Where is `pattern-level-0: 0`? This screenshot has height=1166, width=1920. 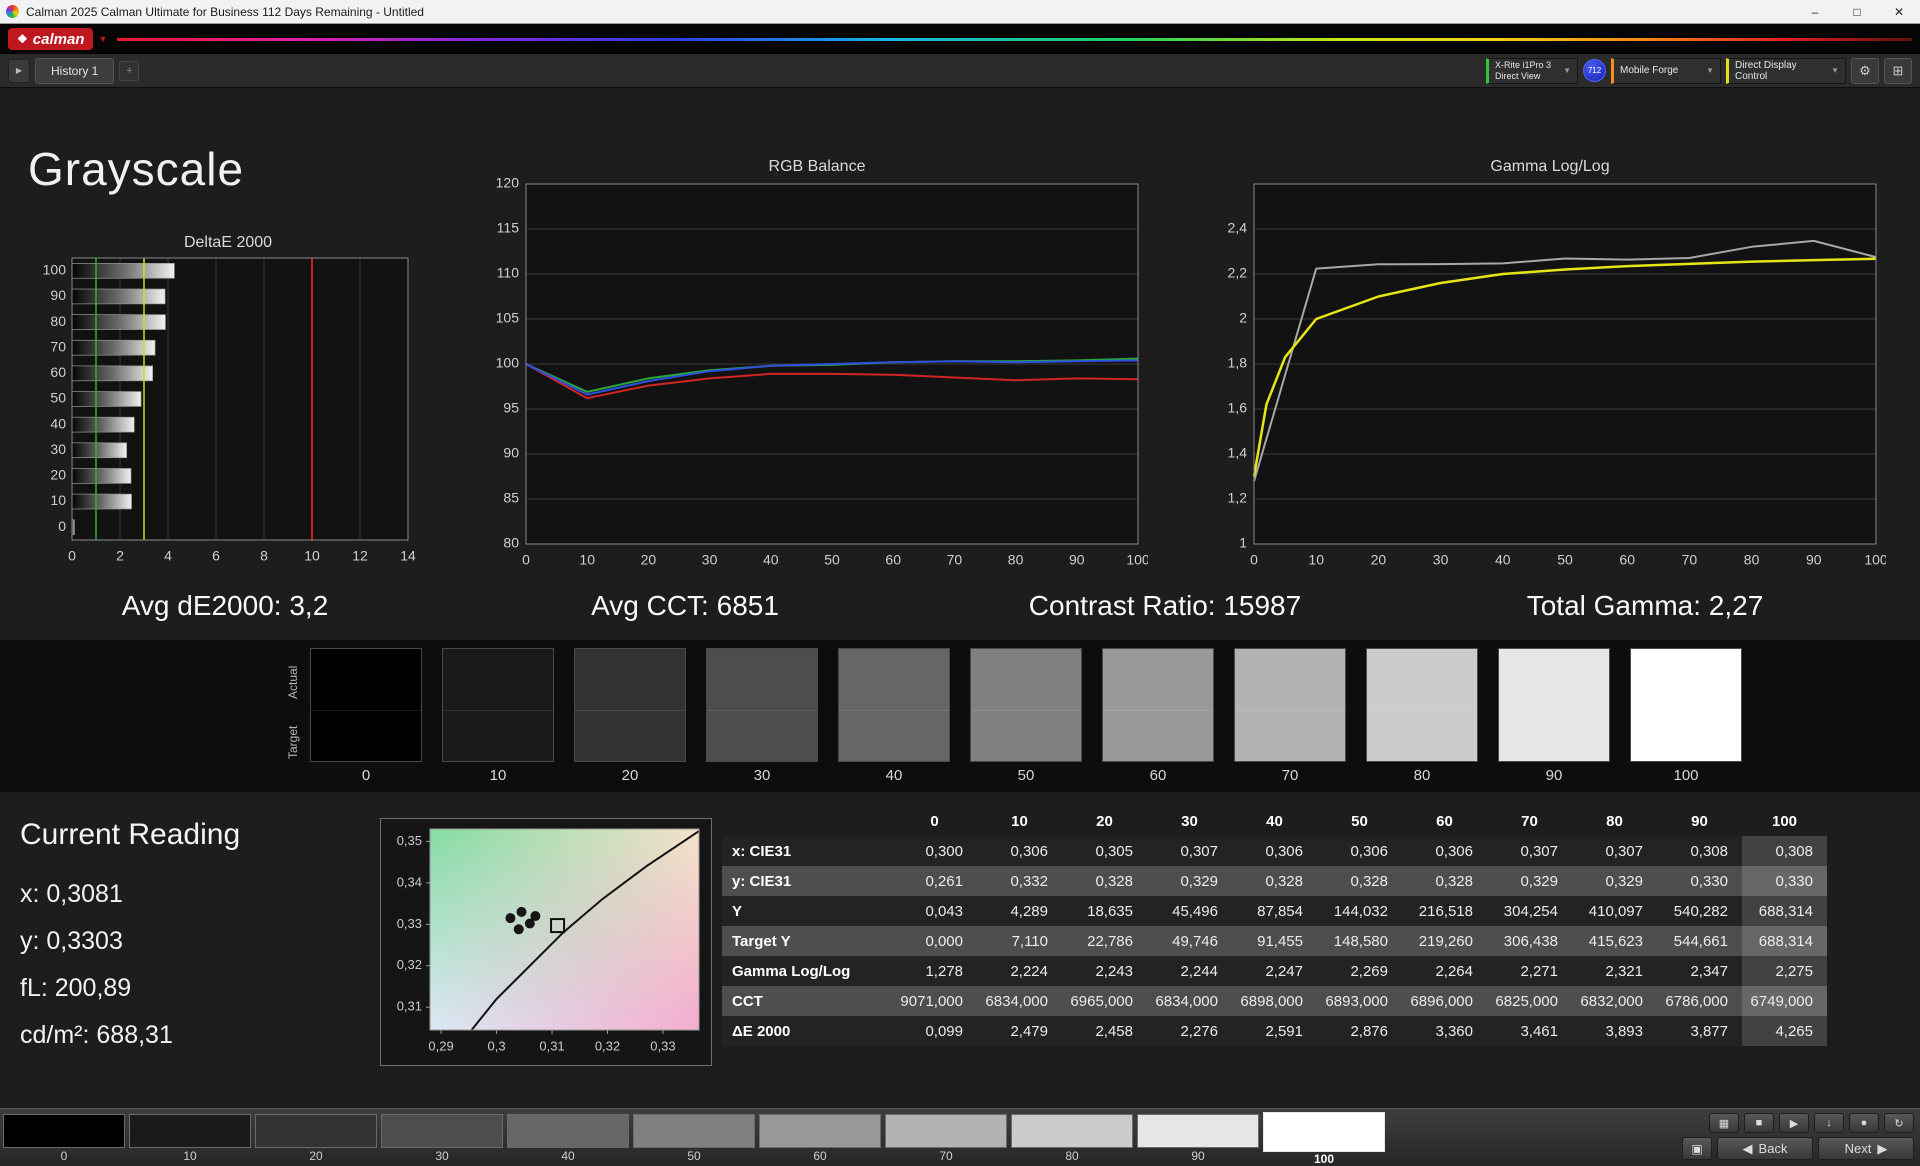 pattern-level-0: 0 is located at coordinates (64, 1140).